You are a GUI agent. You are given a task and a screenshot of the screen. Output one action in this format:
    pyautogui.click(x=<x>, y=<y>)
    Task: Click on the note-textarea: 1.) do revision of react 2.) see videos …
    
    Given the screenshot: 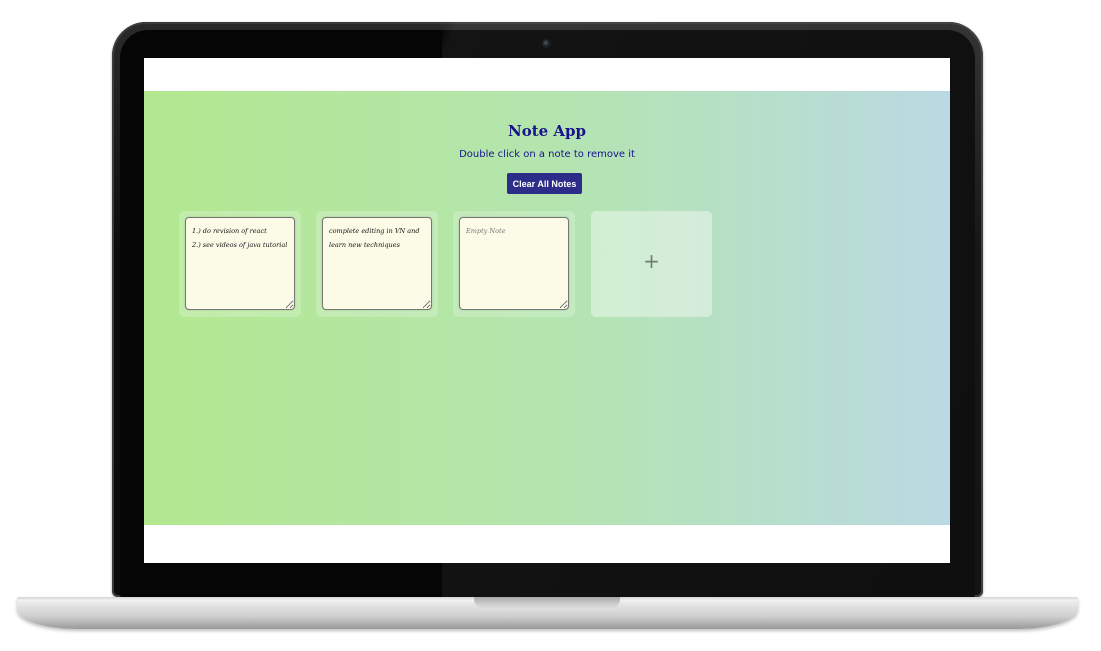 What is the action you would take?
    pyautogui.click(x=240, y=263)
    